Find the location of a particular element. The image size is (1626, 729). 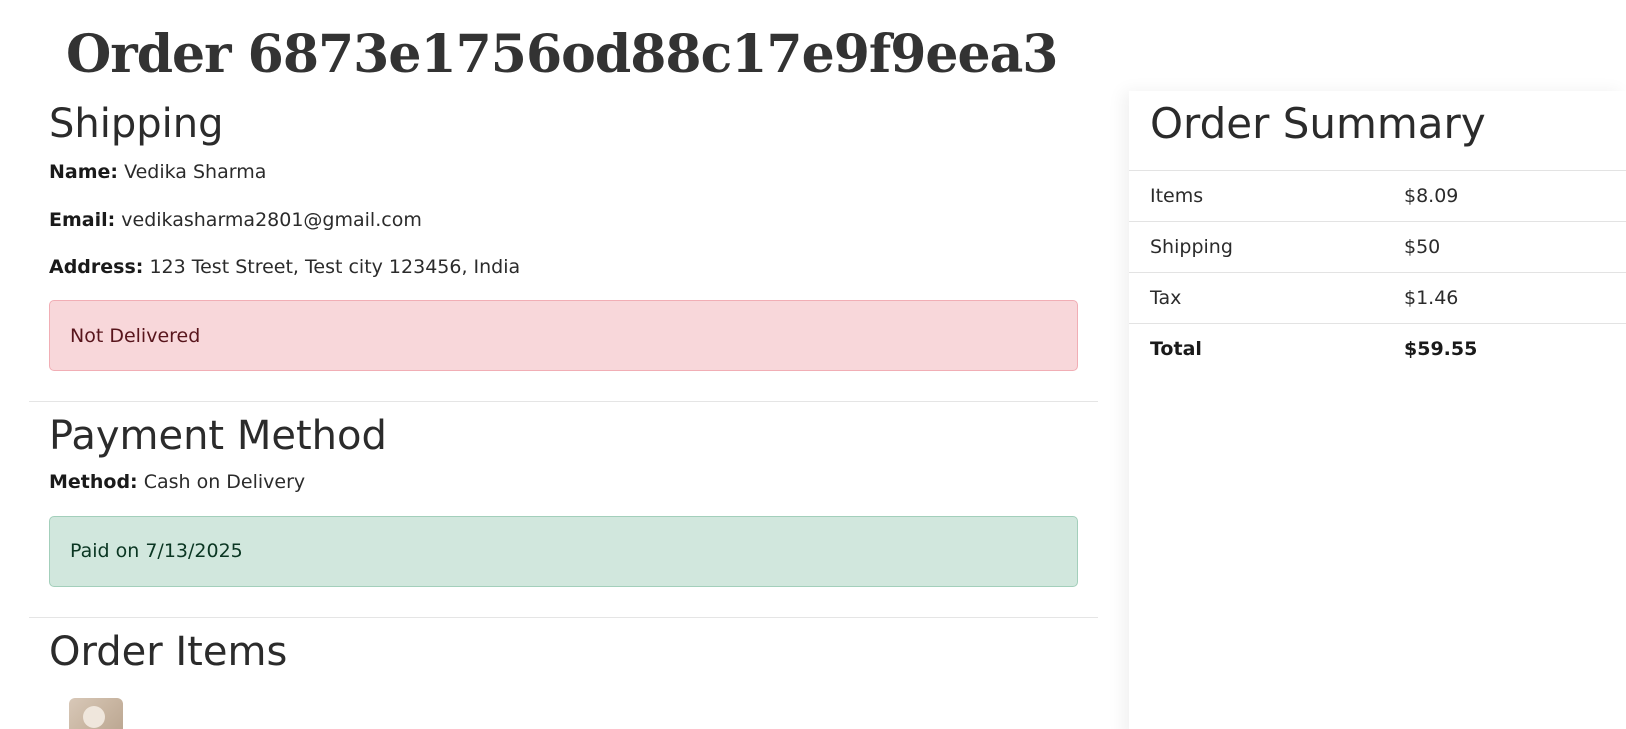

summary-items-label: Items is located at coordinates (1177, 196).